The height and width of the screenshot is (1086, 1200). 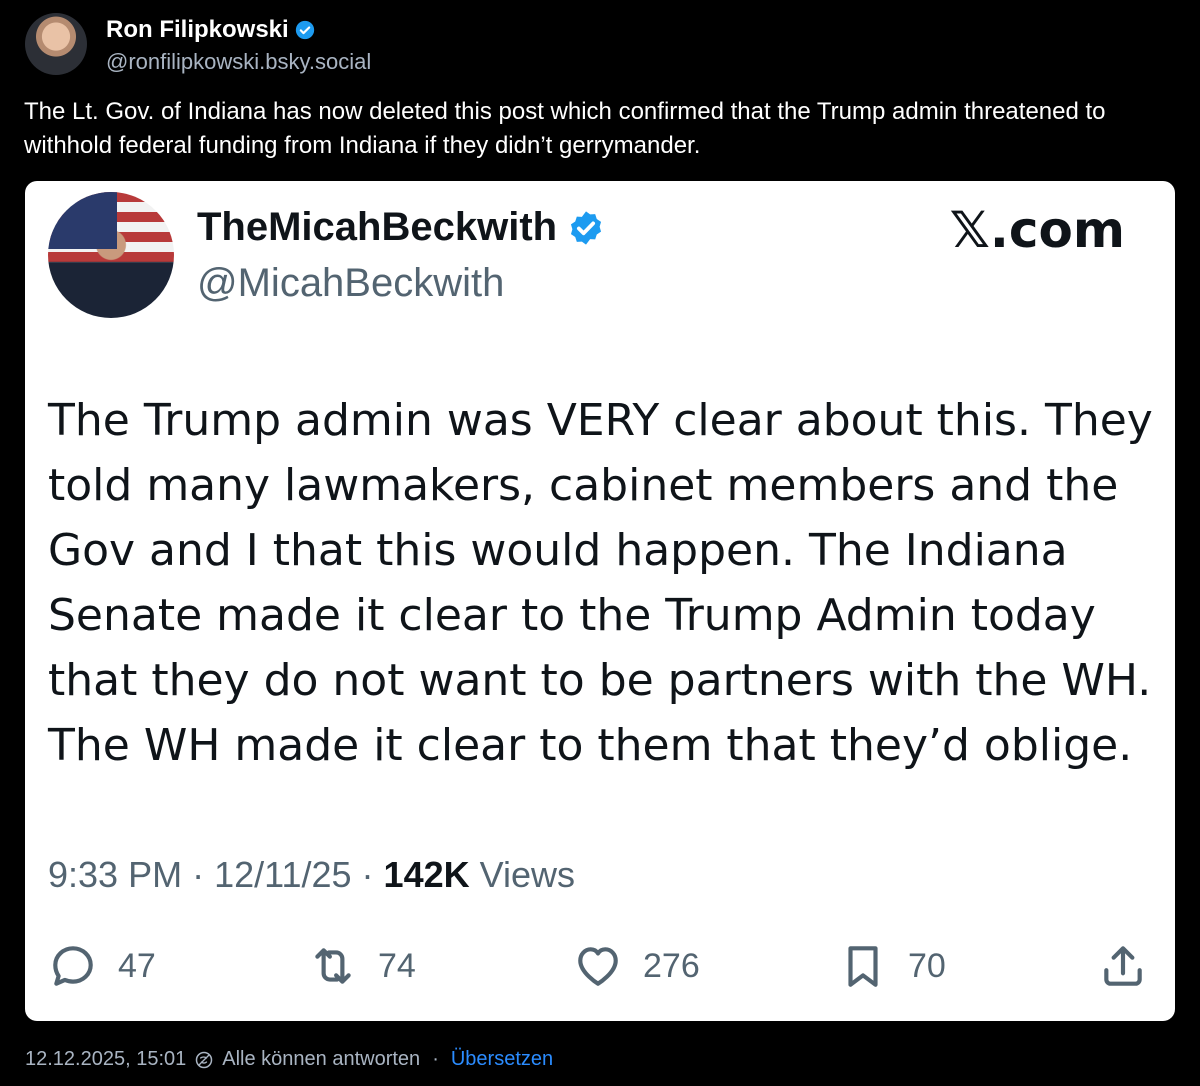 What do you see at coordinates (321, 1059) in the screenshot?
I see `reply-setting-label: Alle können antworten` at bounding box center [321, 1059].